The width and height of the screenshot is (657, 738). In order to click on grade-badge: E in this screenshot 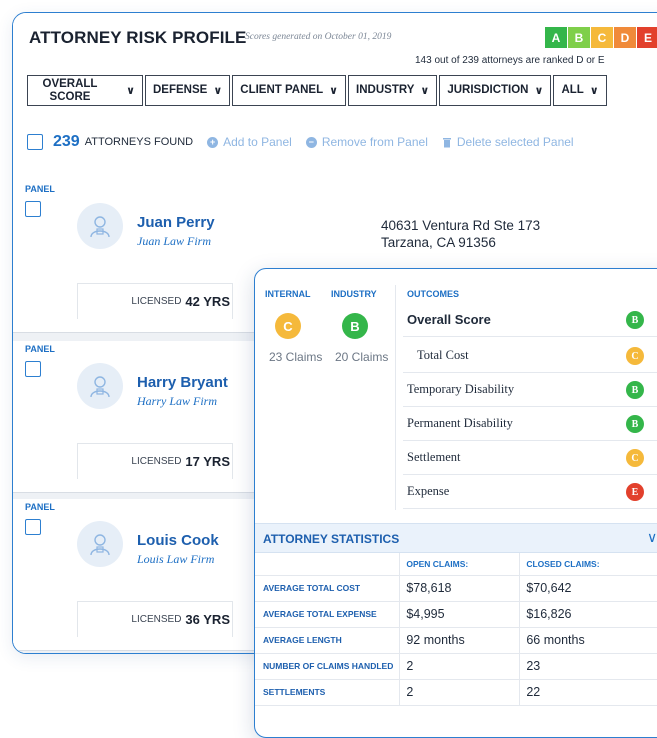, I will do `click(635, 492)`.